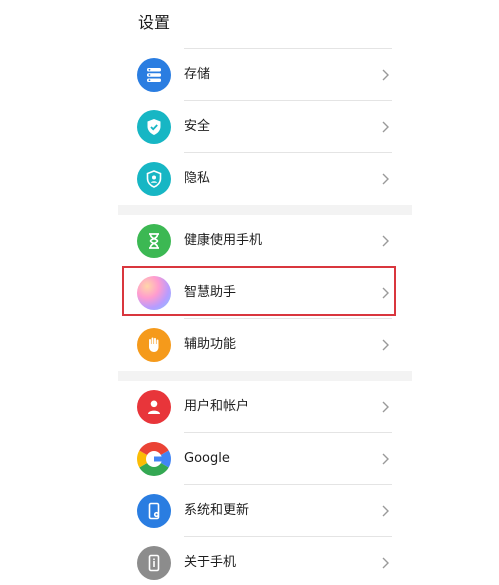  I want to click on settings-item-label: 辅助功能, so click(210, 344).